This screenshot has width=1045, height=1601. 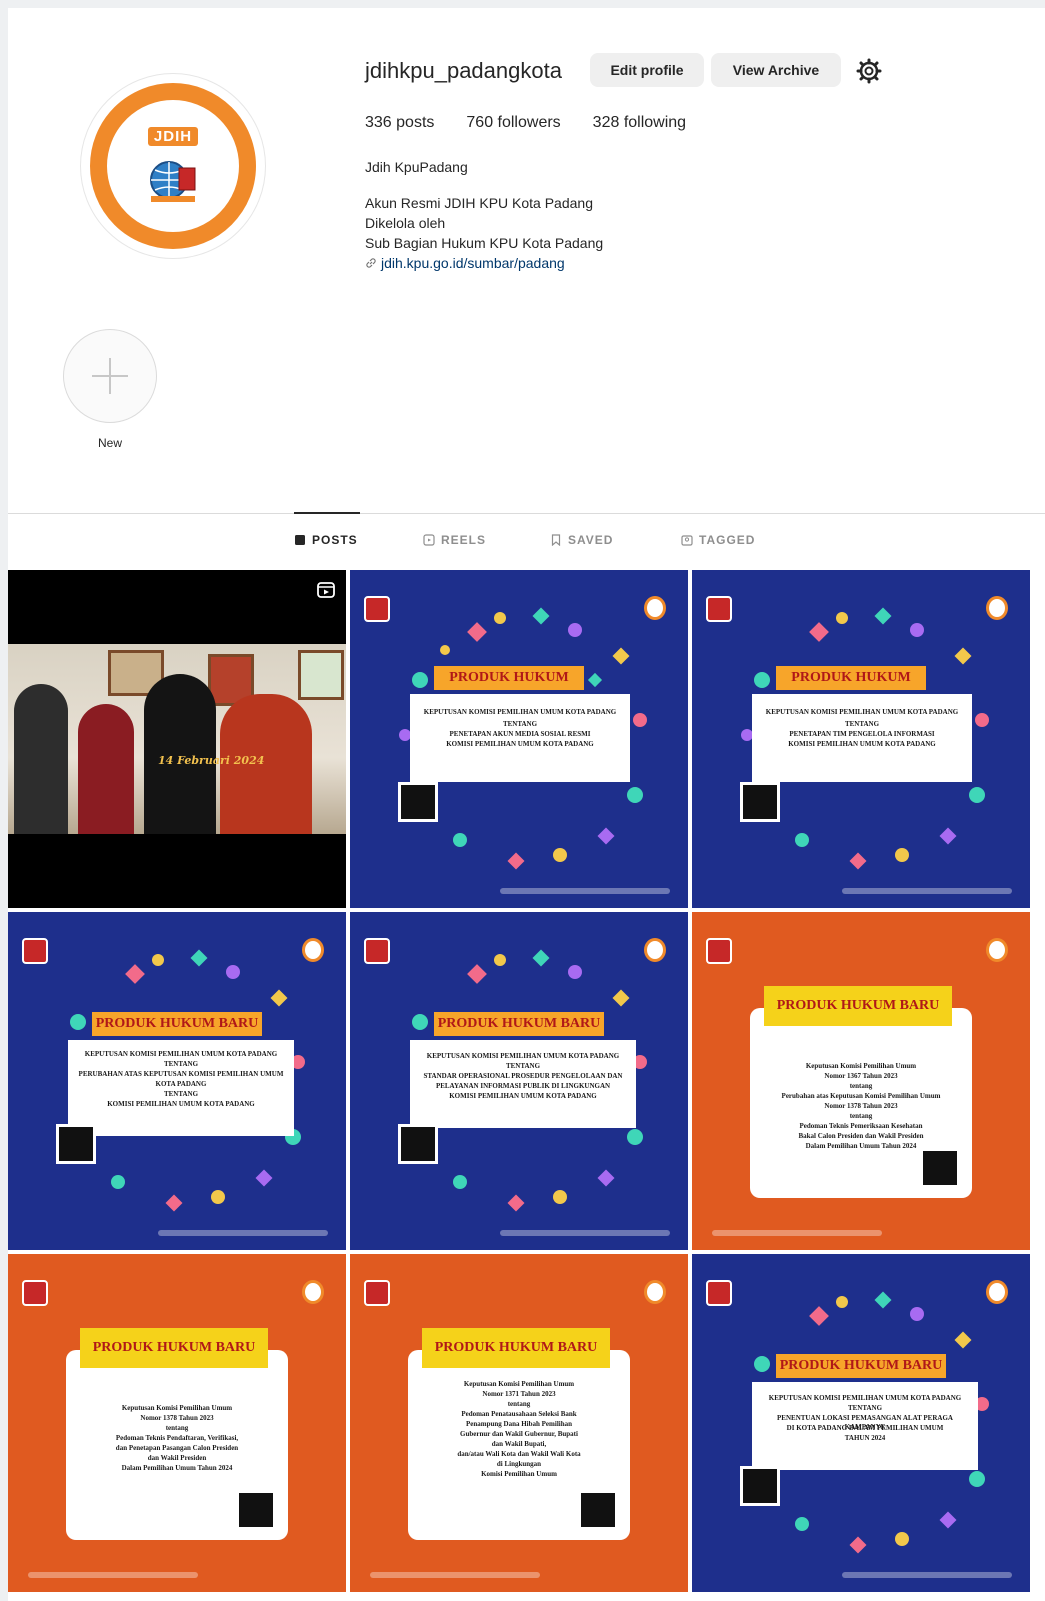 What do you see at coordinates (519, 1434) in the screenshot?
I see `post-card-line: Gubernur dan Wakil Gubernur, Bupati` at bounding box center [519, 1434].